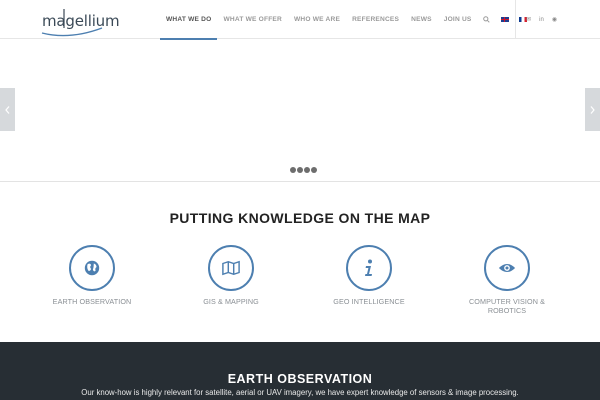  What do you see at coordinates (487, 19) in the screenshot?
I see `search-icon` at bounding box center [487, 19].